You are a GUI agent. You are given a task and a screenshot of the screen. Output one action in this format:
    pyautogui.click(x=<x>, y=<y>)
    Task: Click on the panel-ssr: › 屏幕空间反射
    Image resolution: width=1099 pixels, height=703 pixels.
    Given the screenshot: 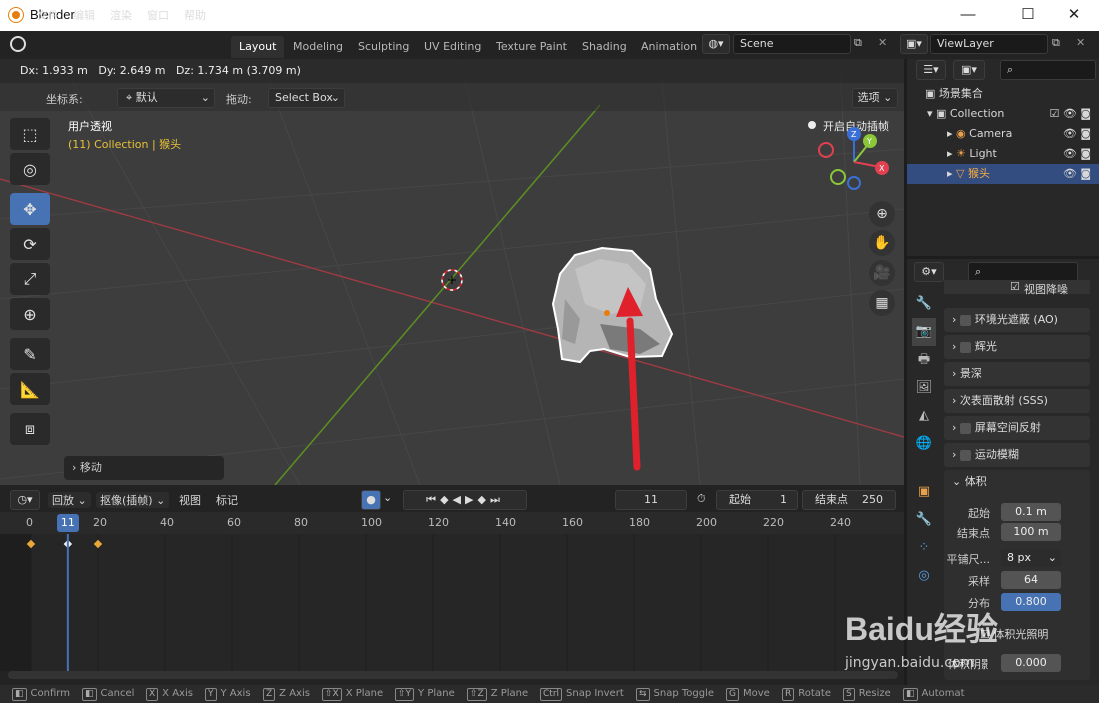 What is the action you would take?
    pyautogui.click(x=1017, y=428)
    